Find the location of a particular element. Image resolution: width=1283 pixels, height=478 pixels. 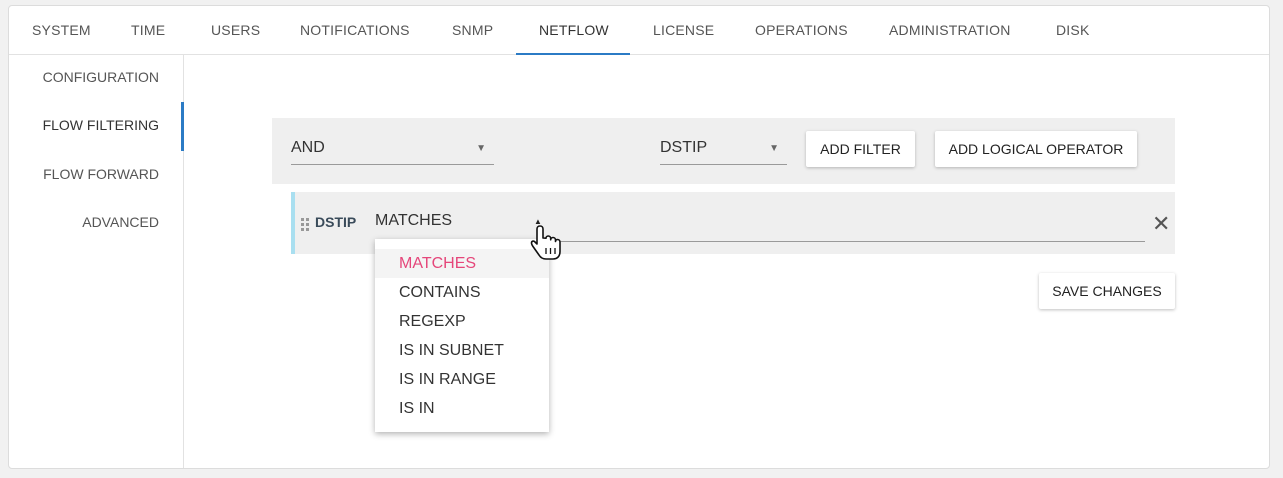

dropdown-option-is-in-range: IS IN RANGE is located at coordinates (462, 379).